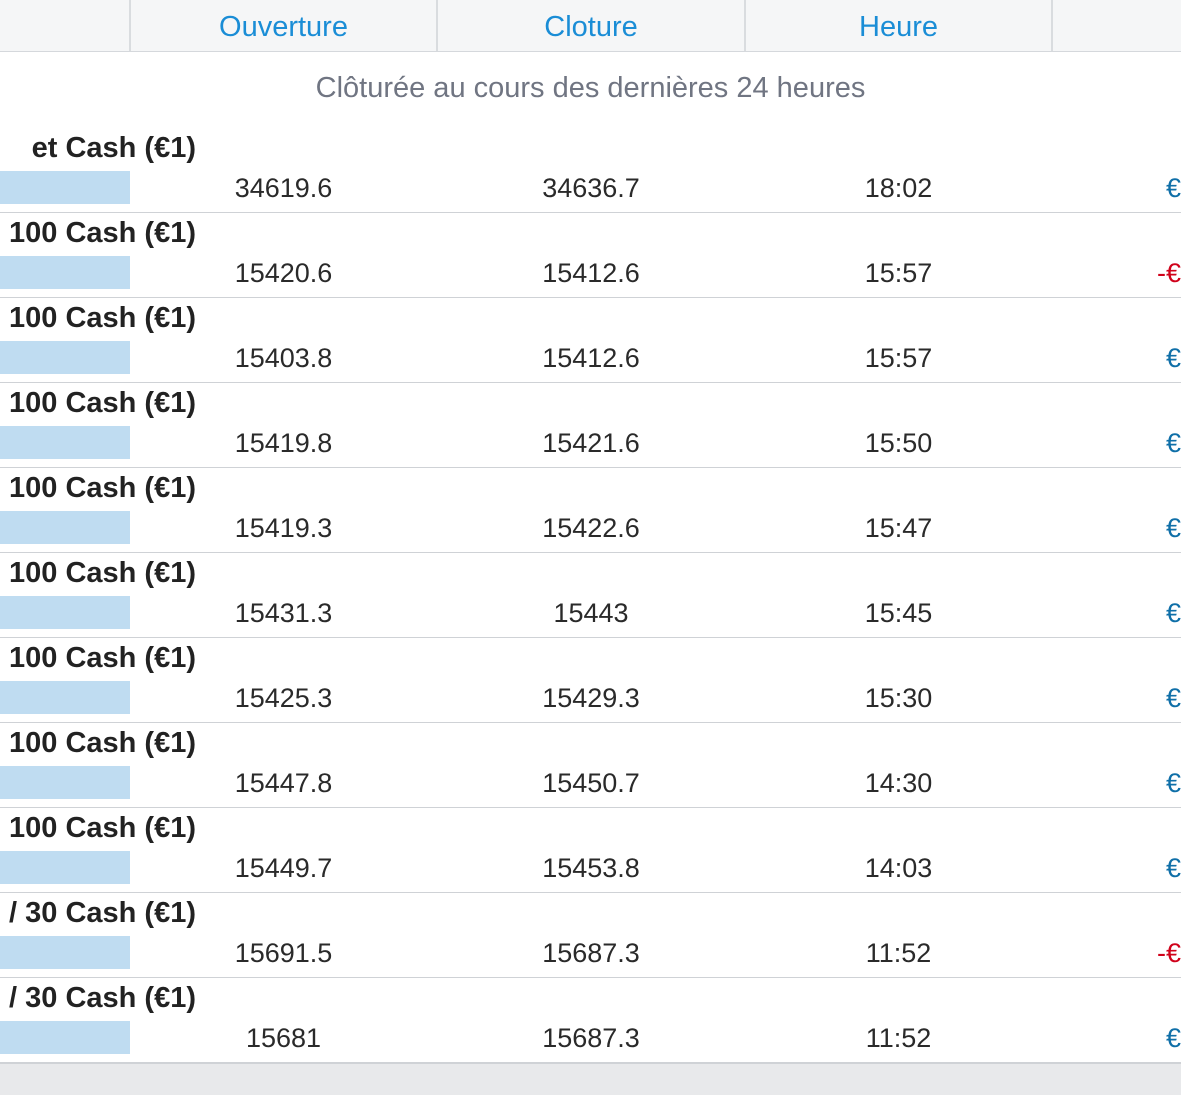  What do you see at coordinates (591, 613) in the screenshot?
I see `close-price: 15443` at bounding box center [591, 613].